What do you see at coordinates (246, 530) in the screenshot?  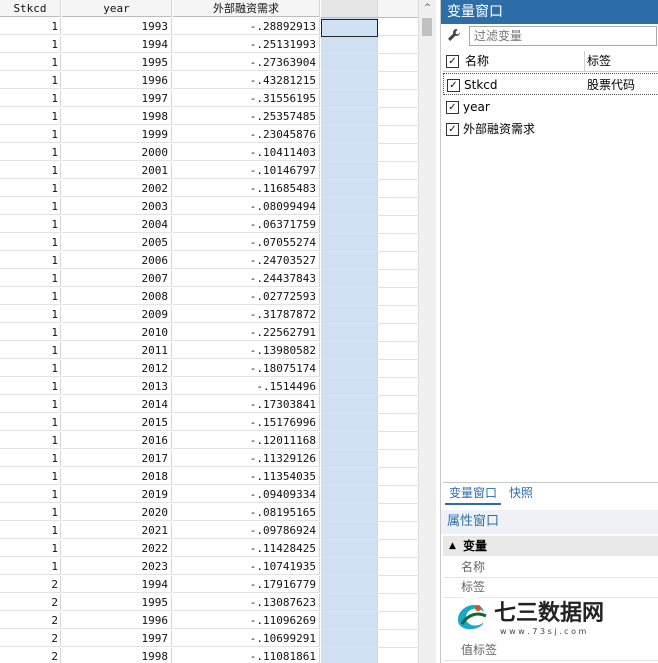 I see `cell-external-financing: -.09786924` at bounding box center [246, 530].